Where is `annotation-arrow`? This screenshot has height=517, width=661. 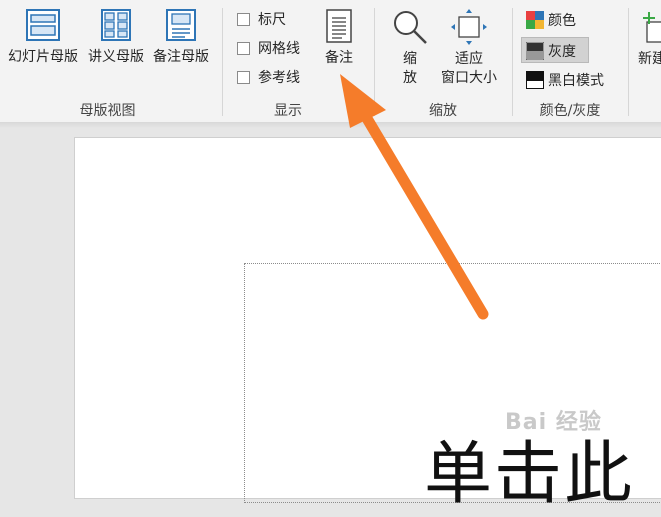 annotation-arrow is located at coordinates (414, 197).